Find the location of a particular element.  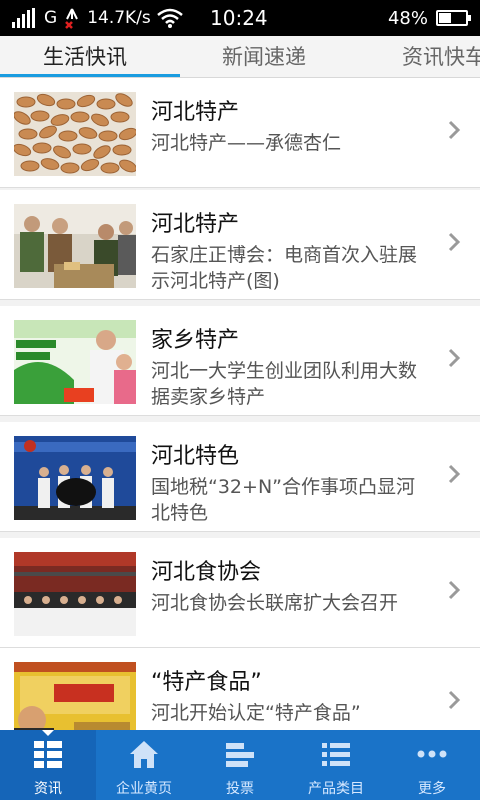

home-icon is located at coordinates (144, 754).